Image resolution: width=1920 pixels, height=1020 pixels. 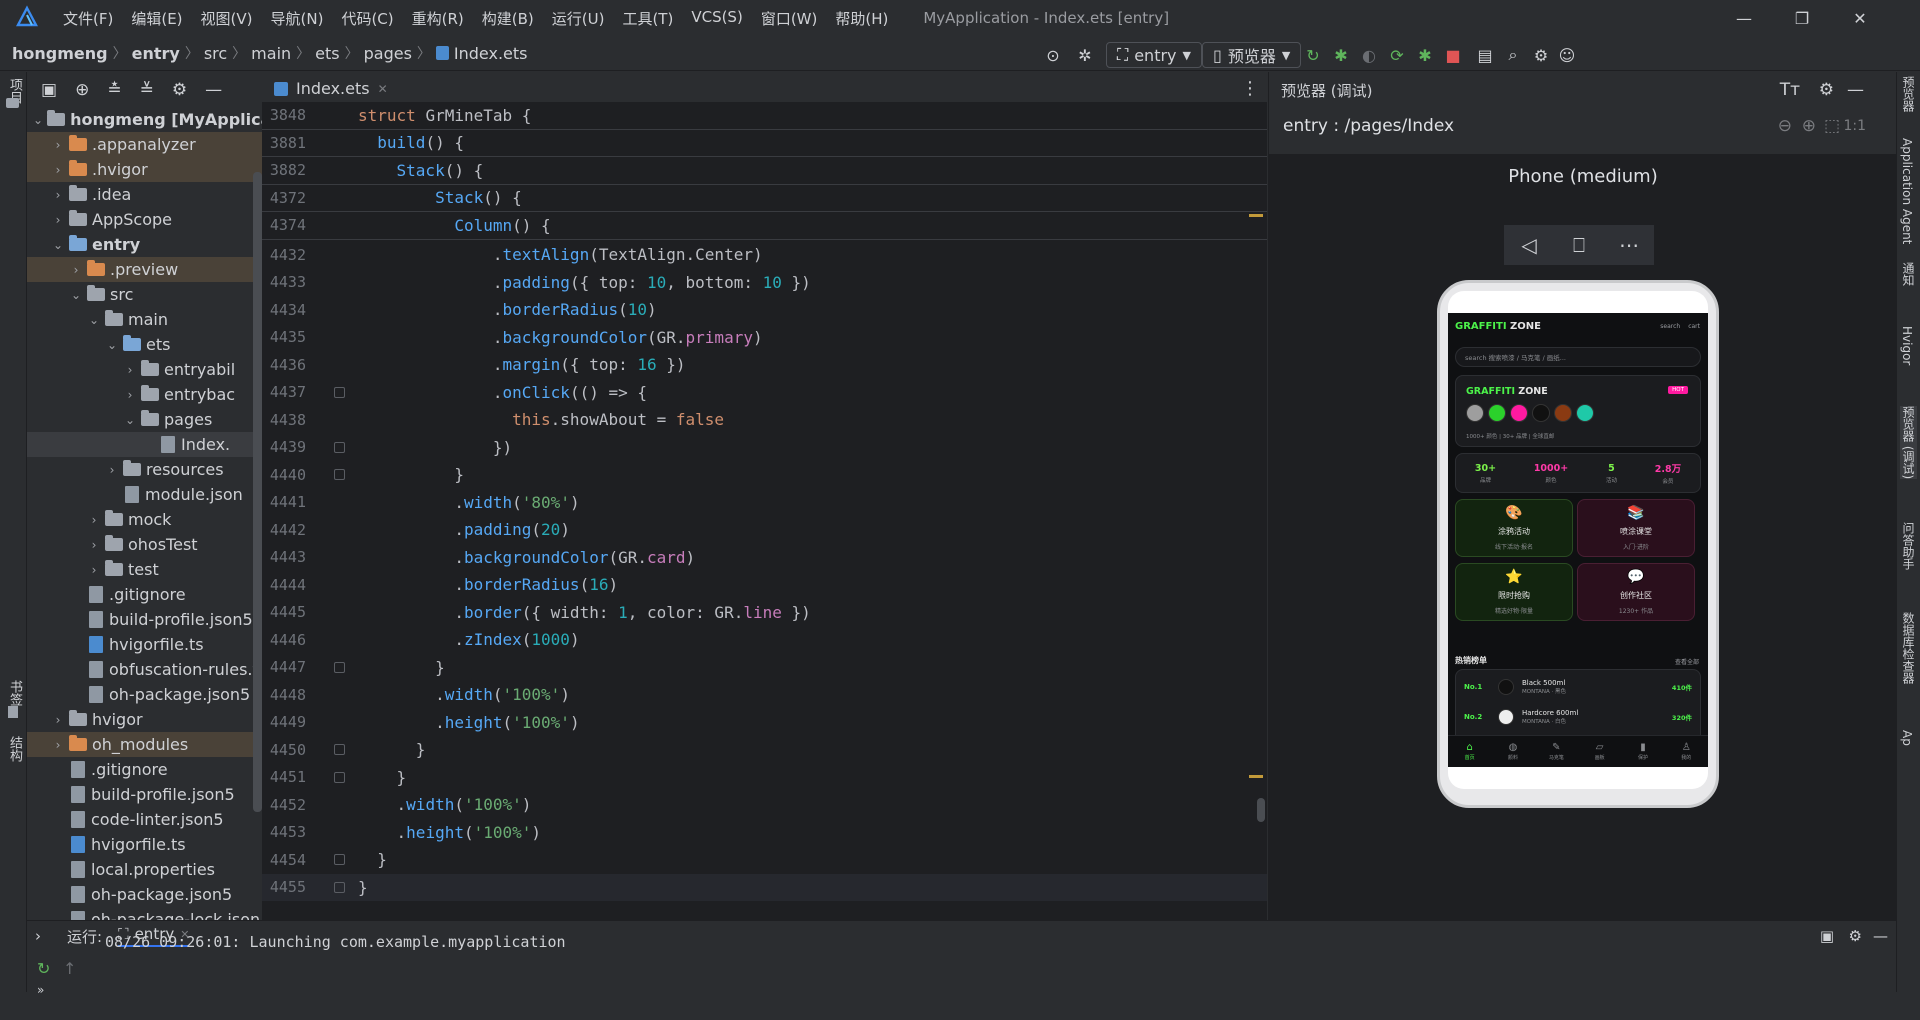 I want to click on menu-item: 构建(B), so click(x=508, y=18).